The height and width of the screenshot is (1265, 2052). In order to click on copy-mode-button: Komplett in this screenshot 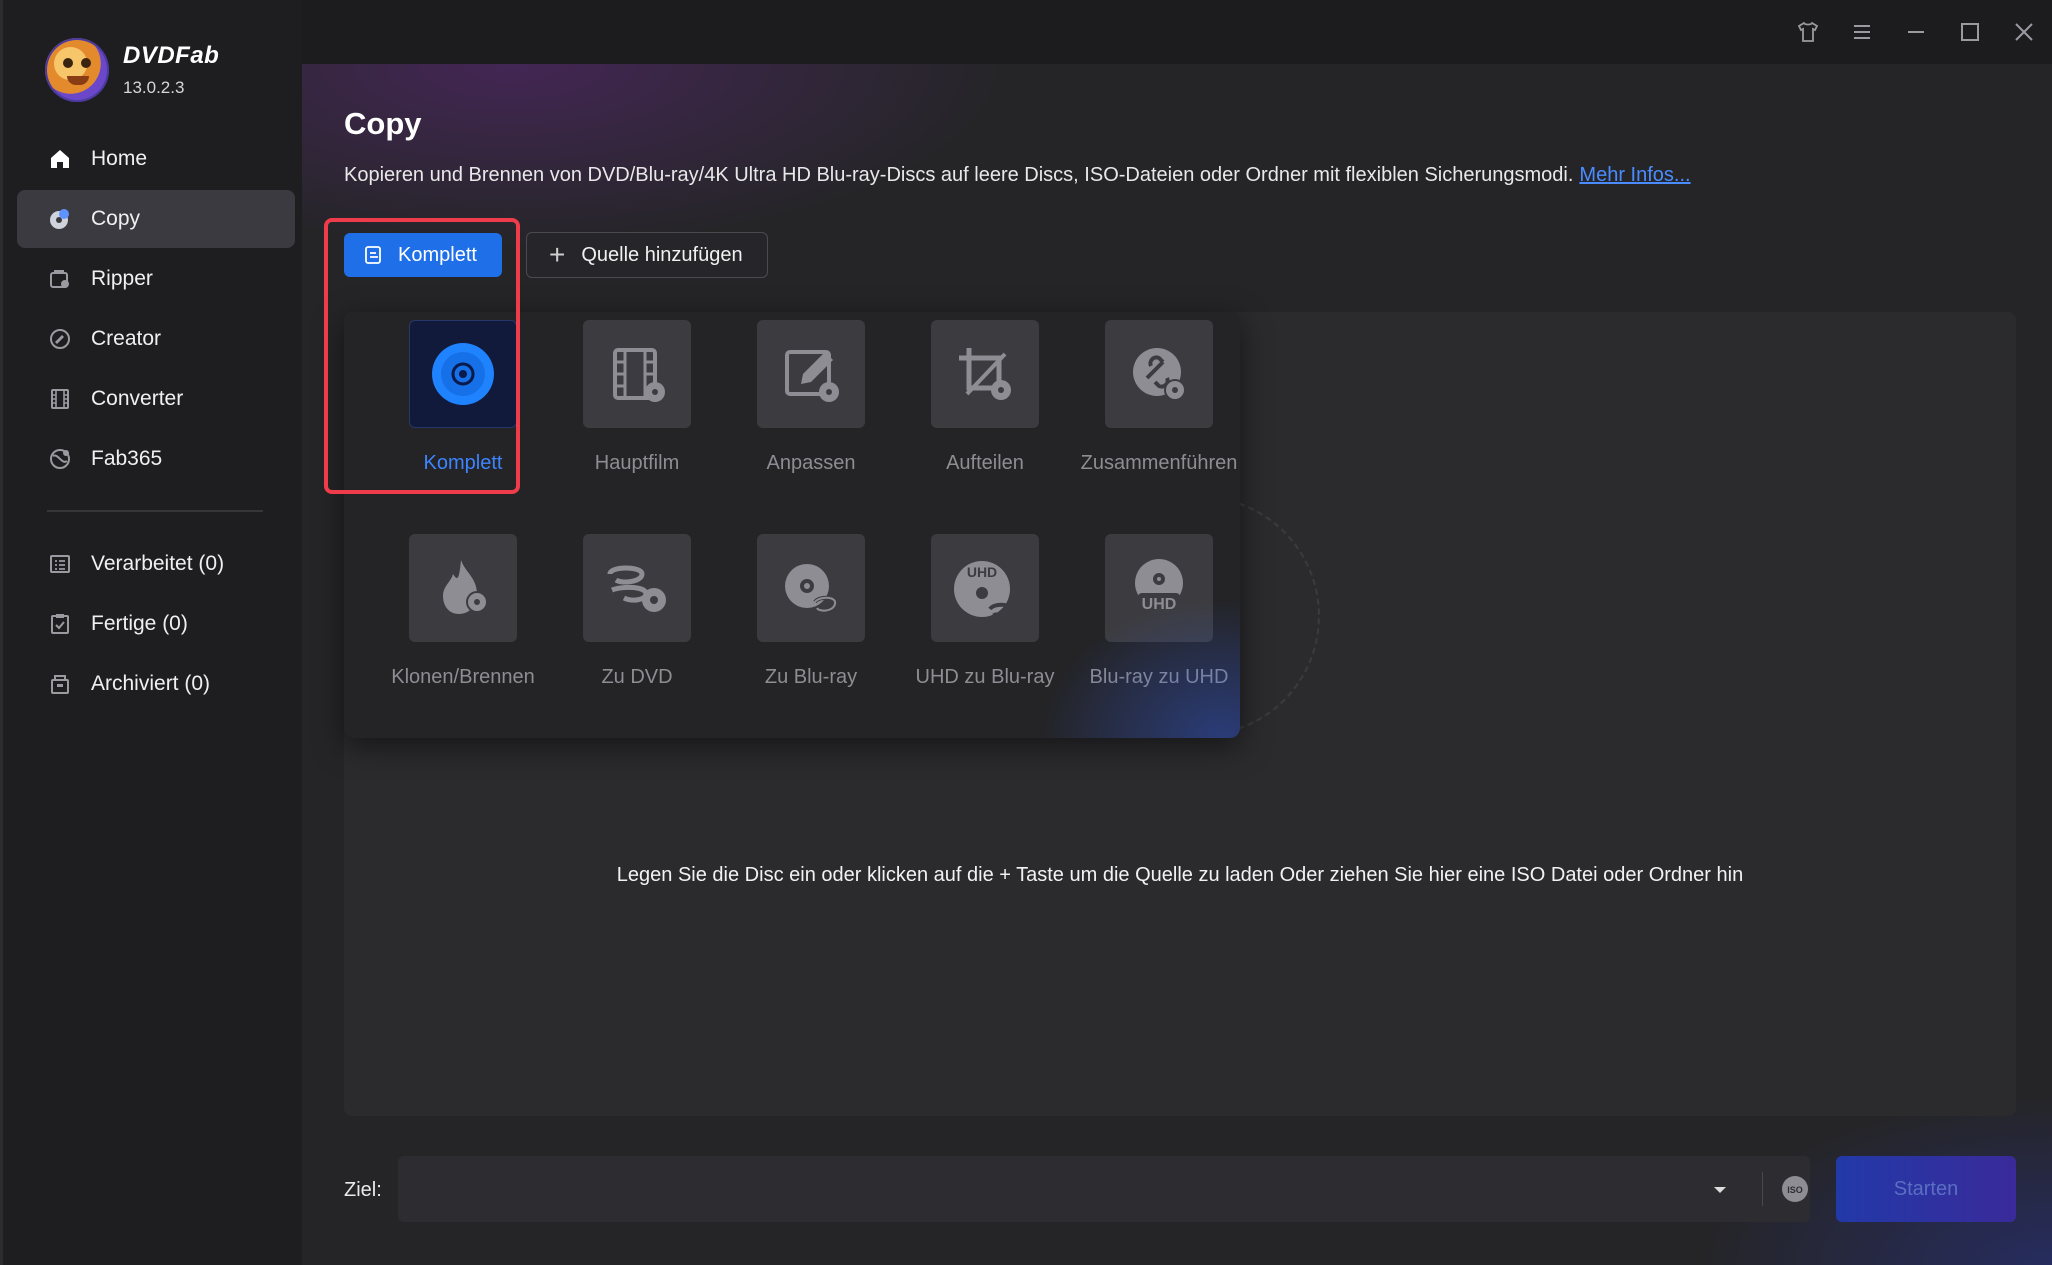, I will do `click(423, 255)`.